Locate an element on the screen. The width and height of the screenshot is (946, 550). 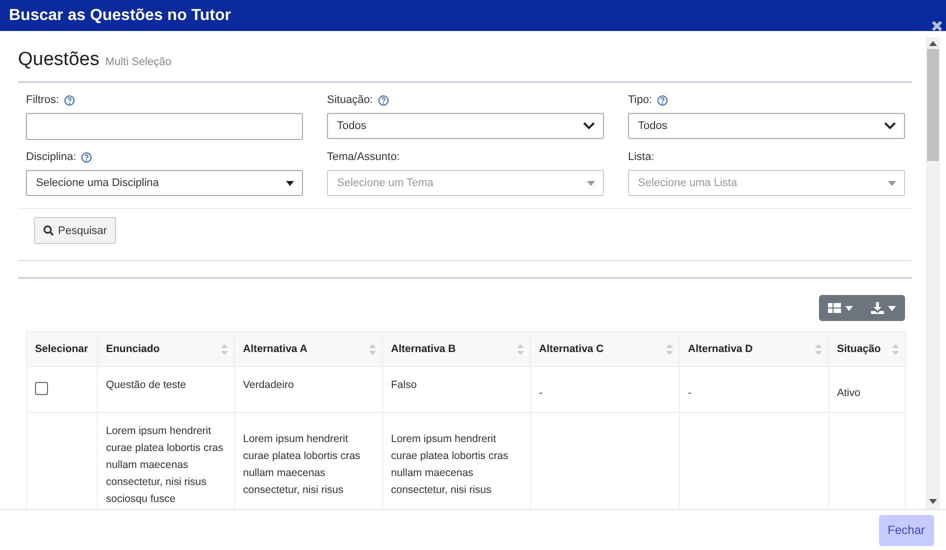
column-header: Alternativa B is located at coordinates (456, 349).